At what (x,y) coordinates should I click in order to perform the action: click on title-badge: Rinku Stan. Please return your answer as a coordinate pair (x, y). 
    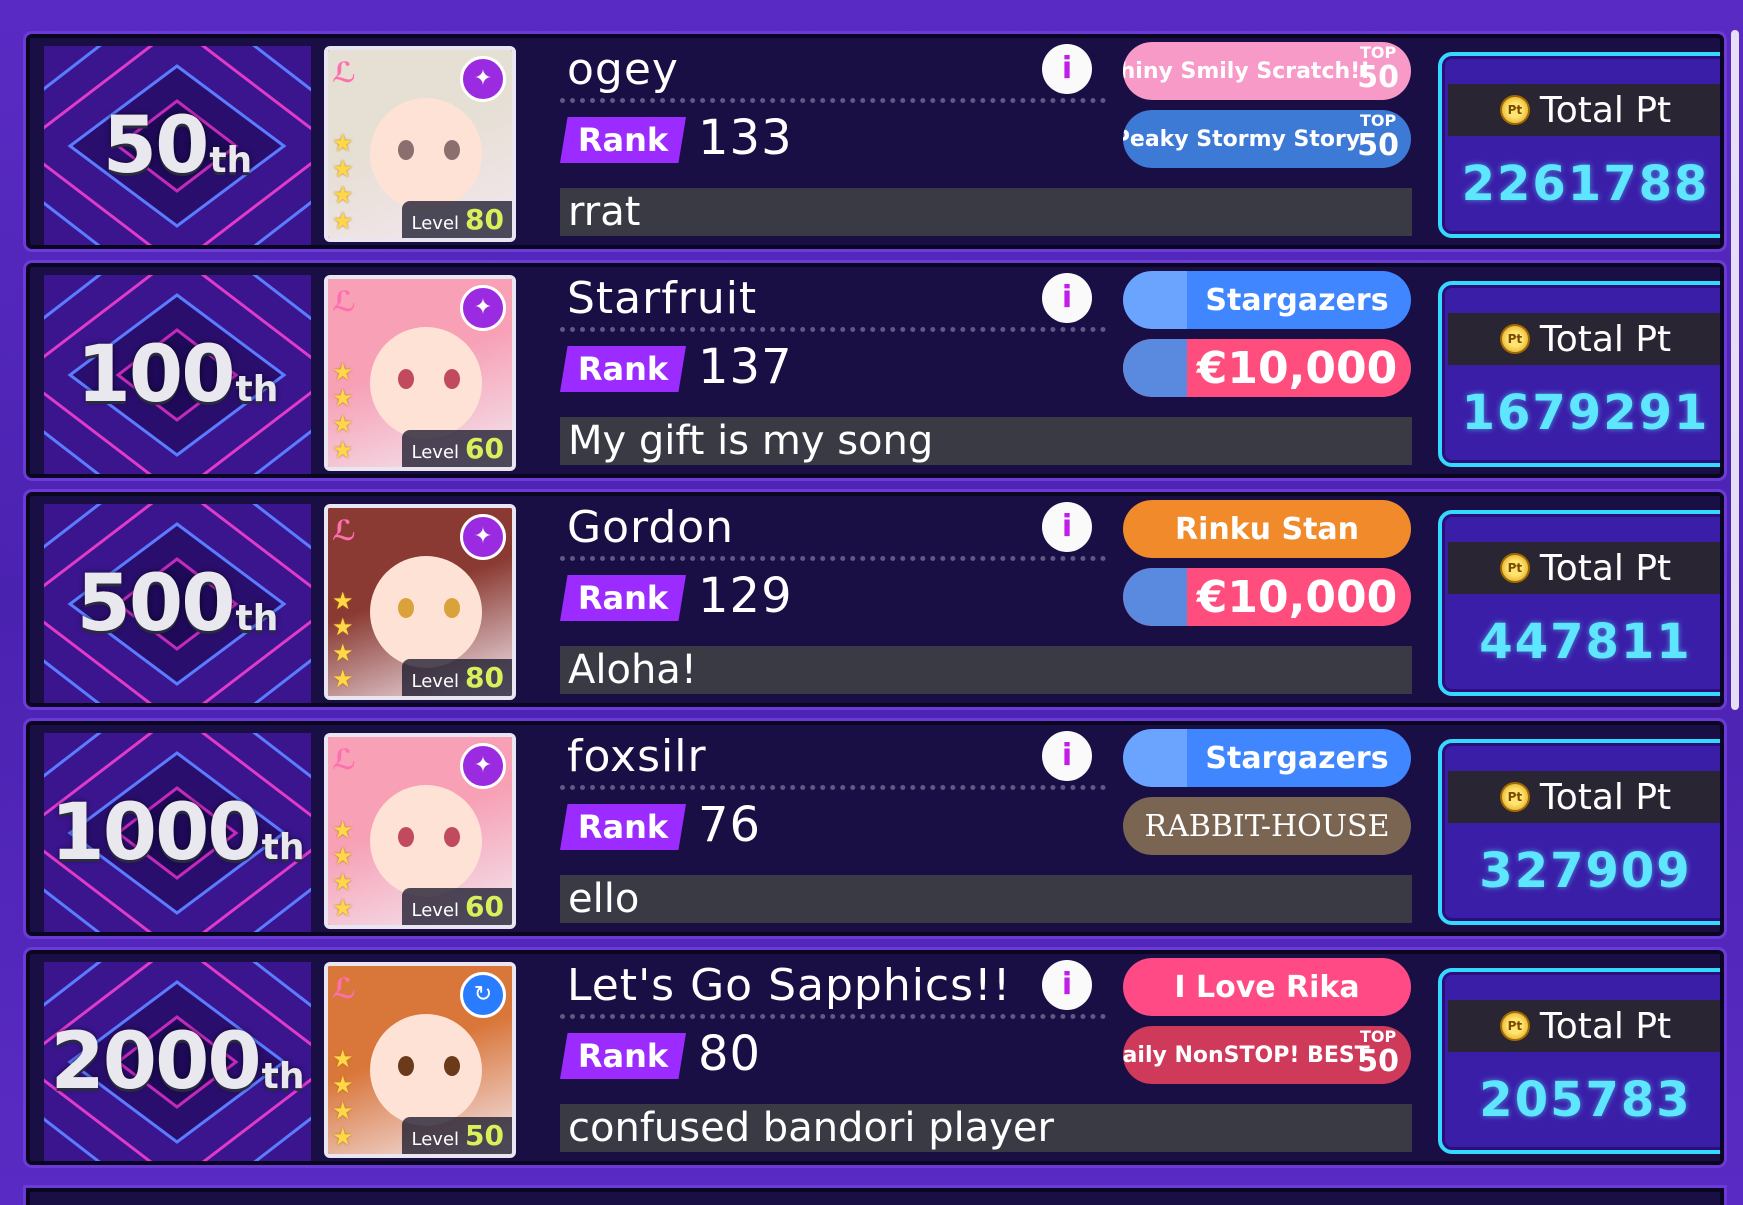
    Looking at the image, I should click on (1267, 529).